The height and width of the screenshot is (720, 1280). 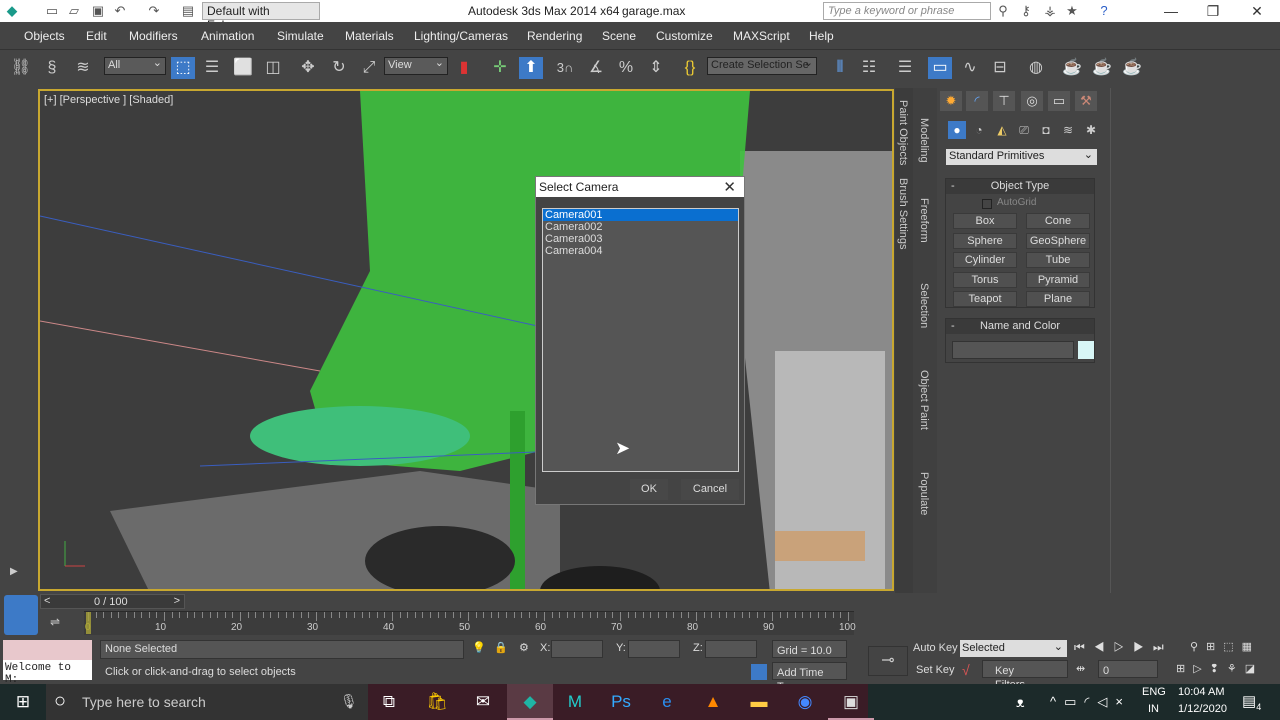 I want to click on menu-objects: Objects, so click(x=44, y=36).